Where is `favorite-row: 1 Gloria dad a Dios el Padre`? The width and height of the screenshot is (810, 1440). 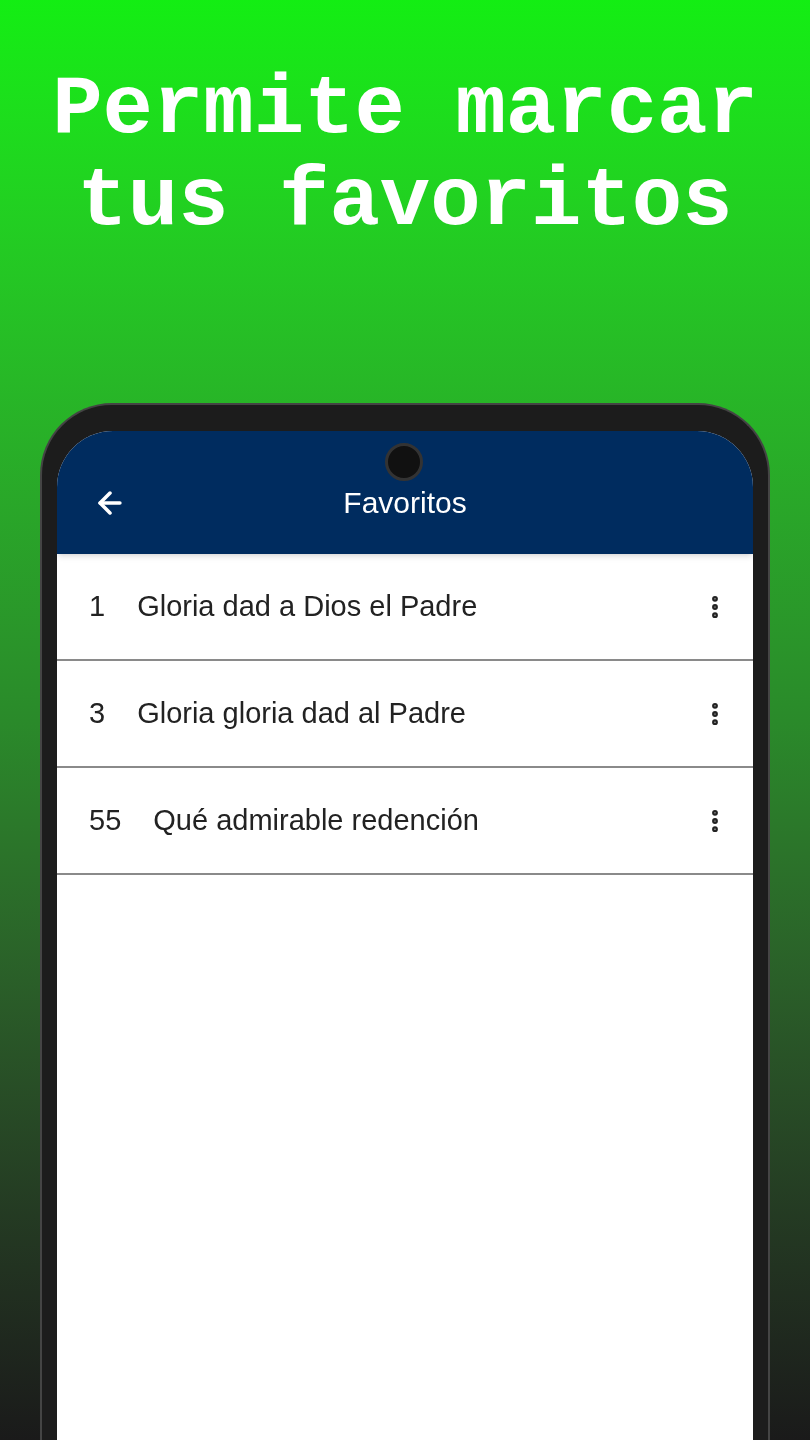
favorite-row: 1 Gloria dad a Dios el Padre is located at coordinates (405, 607).